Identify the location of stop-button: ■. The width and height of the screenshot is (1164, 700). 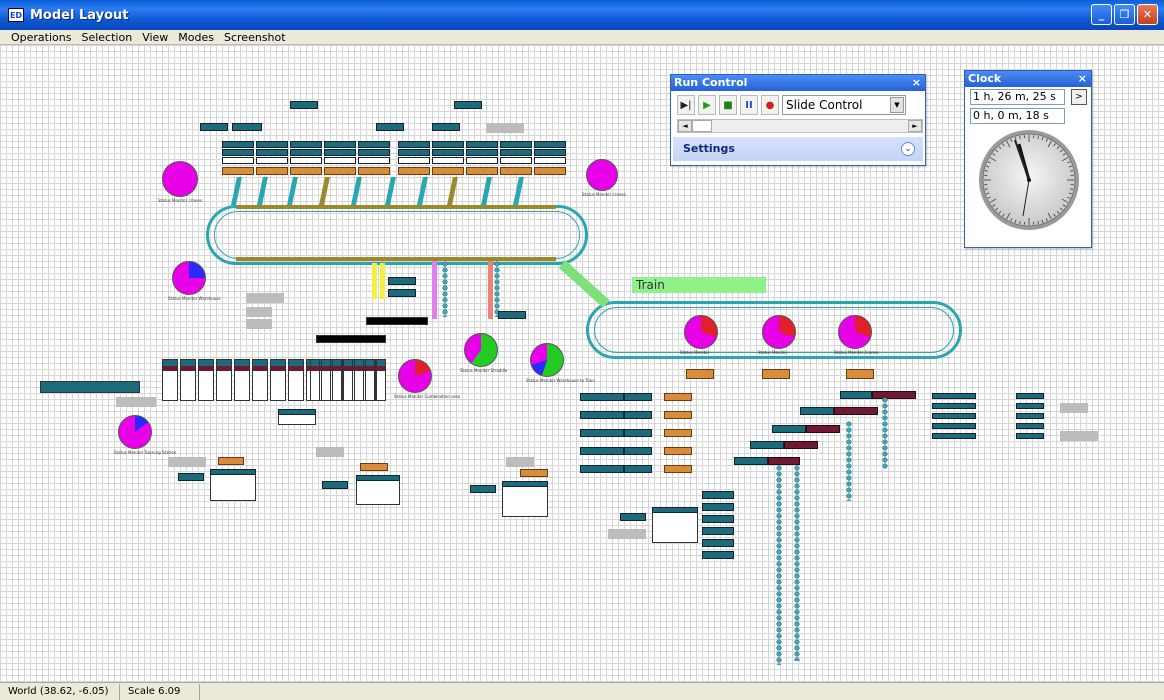
(728, 105).